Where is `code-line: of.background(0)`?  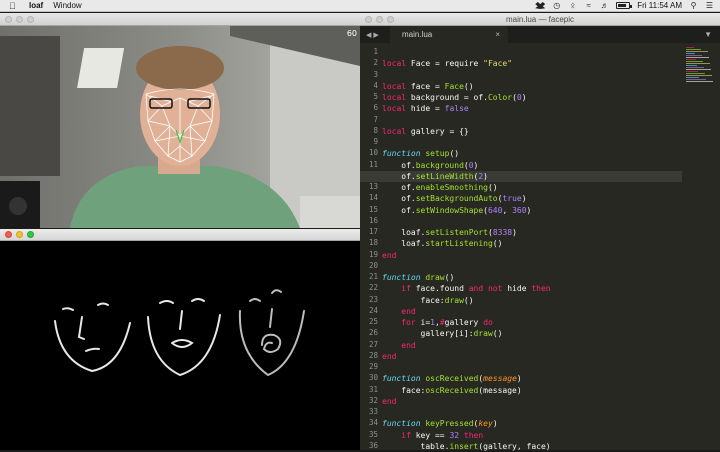 code-line: of.background(0) is located at coordinates (430, 165).